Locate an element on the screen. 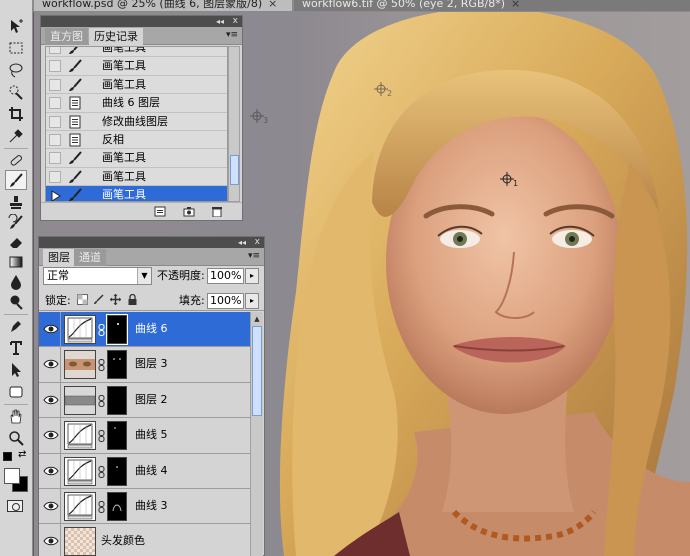 Image resolution: width=690 pixels, height=556 pixels. fill-slider-button: ▸ is located at coordinates (252, 301).